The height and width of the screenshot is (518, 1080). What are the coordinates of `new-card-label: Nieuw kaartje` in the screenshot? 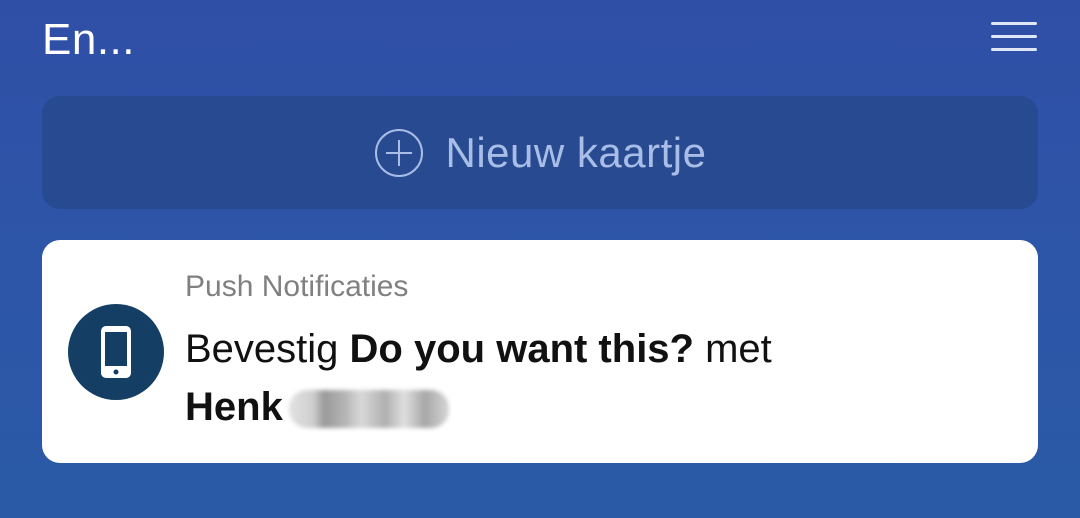 It's located at (576, 152).